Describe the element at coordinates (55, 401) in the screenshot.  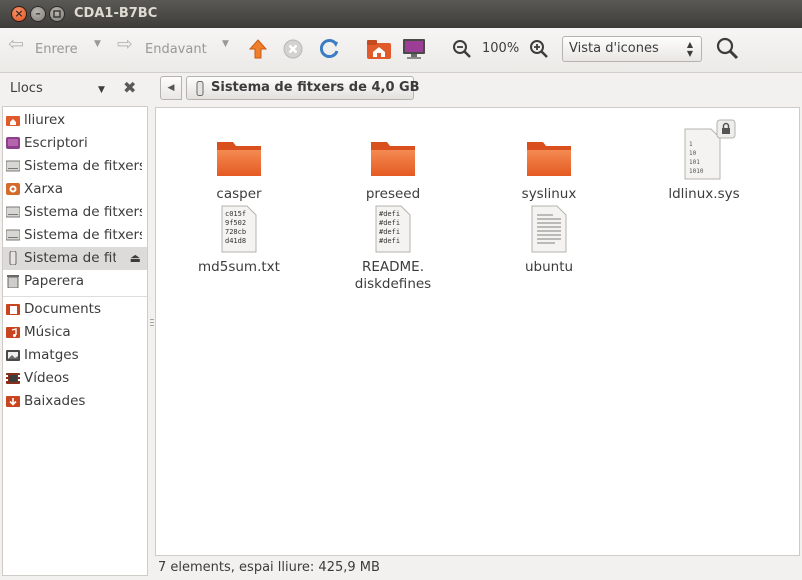
I see `sidebar-item-label: Baixades` at that location.